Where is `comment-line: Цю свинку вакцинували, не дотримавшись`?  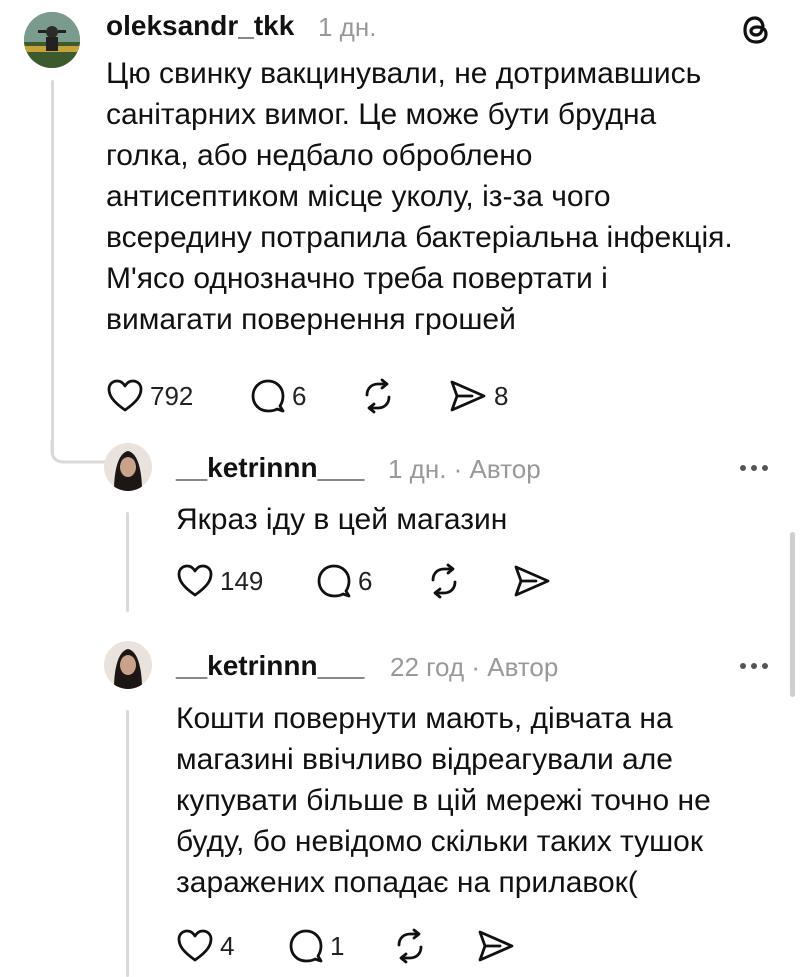 comment-line: Цю свинку вакцинували, не дотримавшись is located at coordinates (404, 73).